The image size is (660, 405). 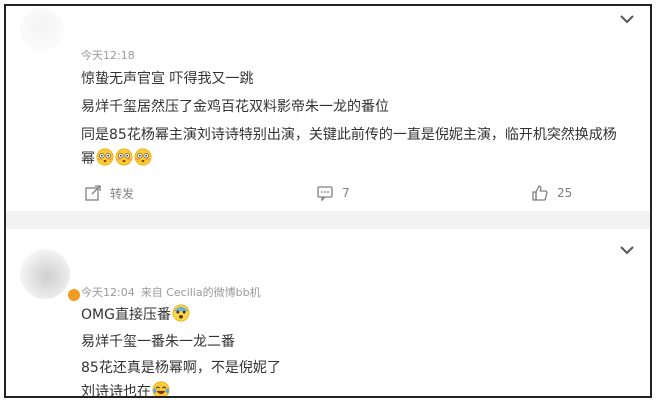 What do you see at coordinates (116, 391) in the screenshot?
I see `comment-text: 刘诗诗也在` at bounding box center [116, 391].